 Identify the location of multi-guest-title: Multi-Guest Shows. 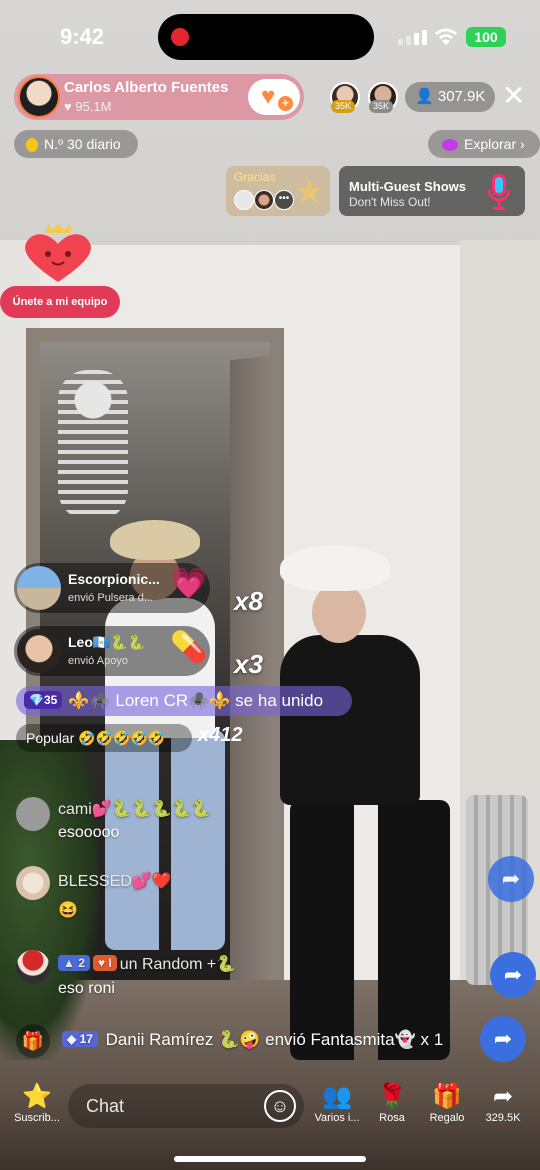
(407, 186).